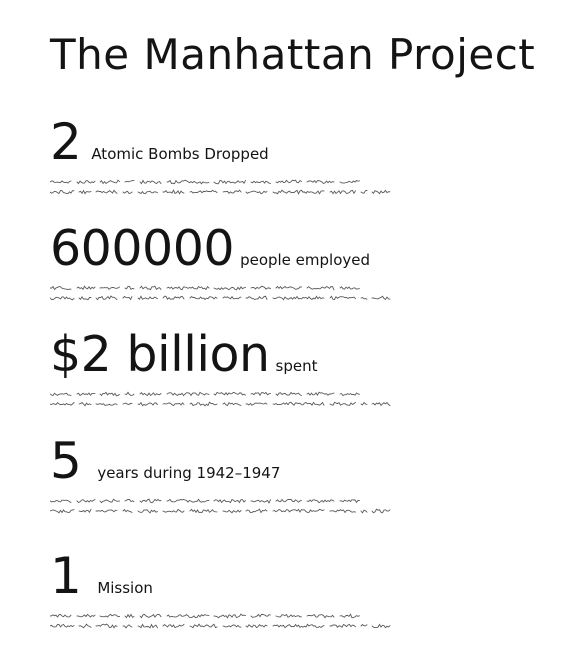 The height and width of the screenshot is (672, 576). What do you see at coordinates (189, 473) in the screenshot?
I see `stat-label: years during 1942–1947` at bounding box center [189, 473].